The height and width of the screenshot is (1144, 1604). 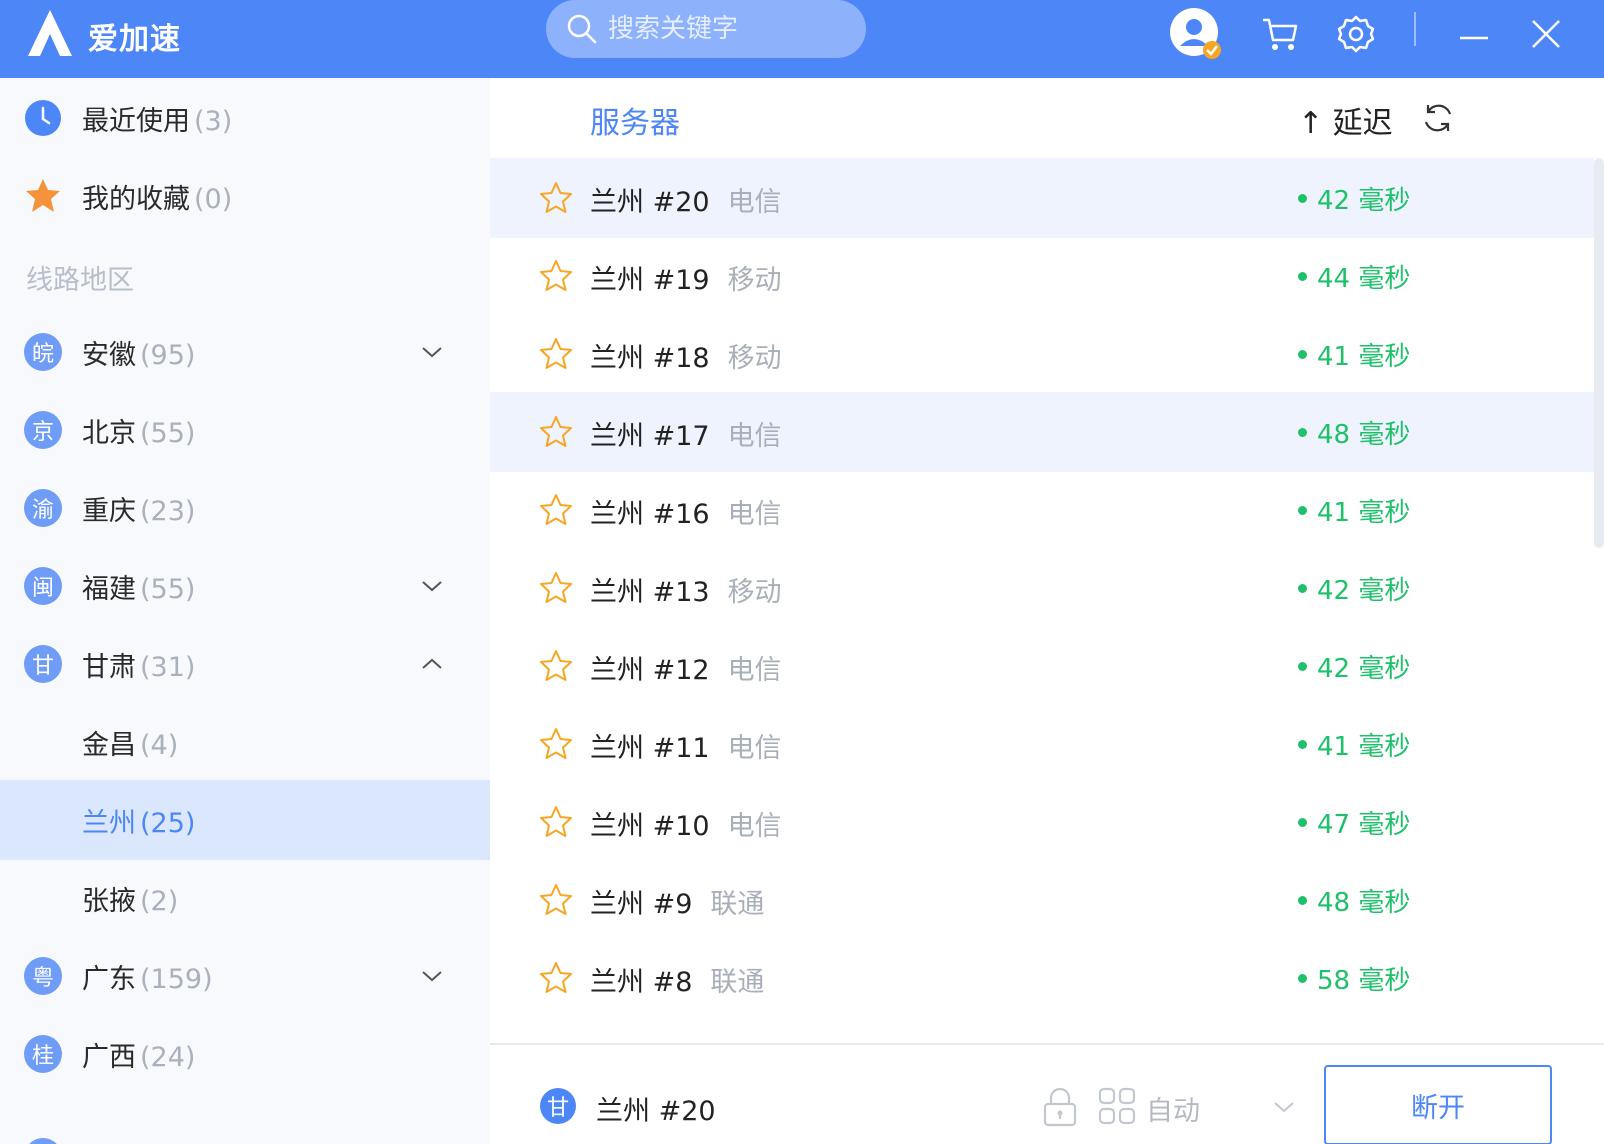 I want to click on server-row: 兰州 #10 电信 47 毫秒, so click(x=1042, y=822).